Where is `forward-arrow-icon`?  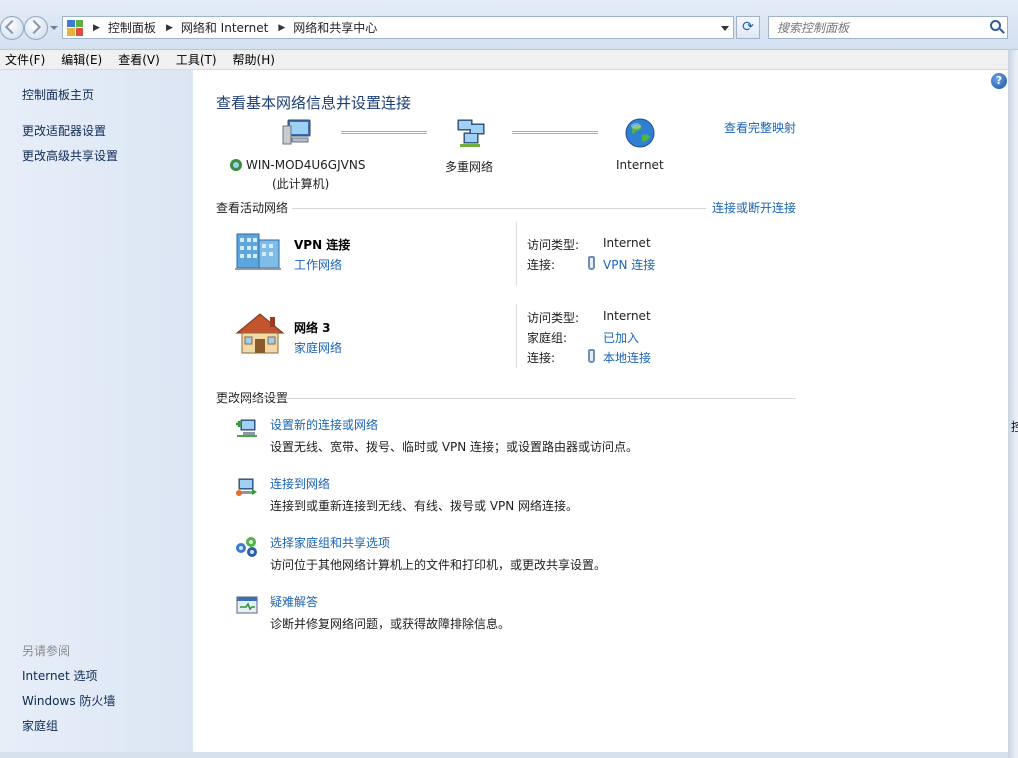
forward-arrow-icon is located at coordinates (34, 27).